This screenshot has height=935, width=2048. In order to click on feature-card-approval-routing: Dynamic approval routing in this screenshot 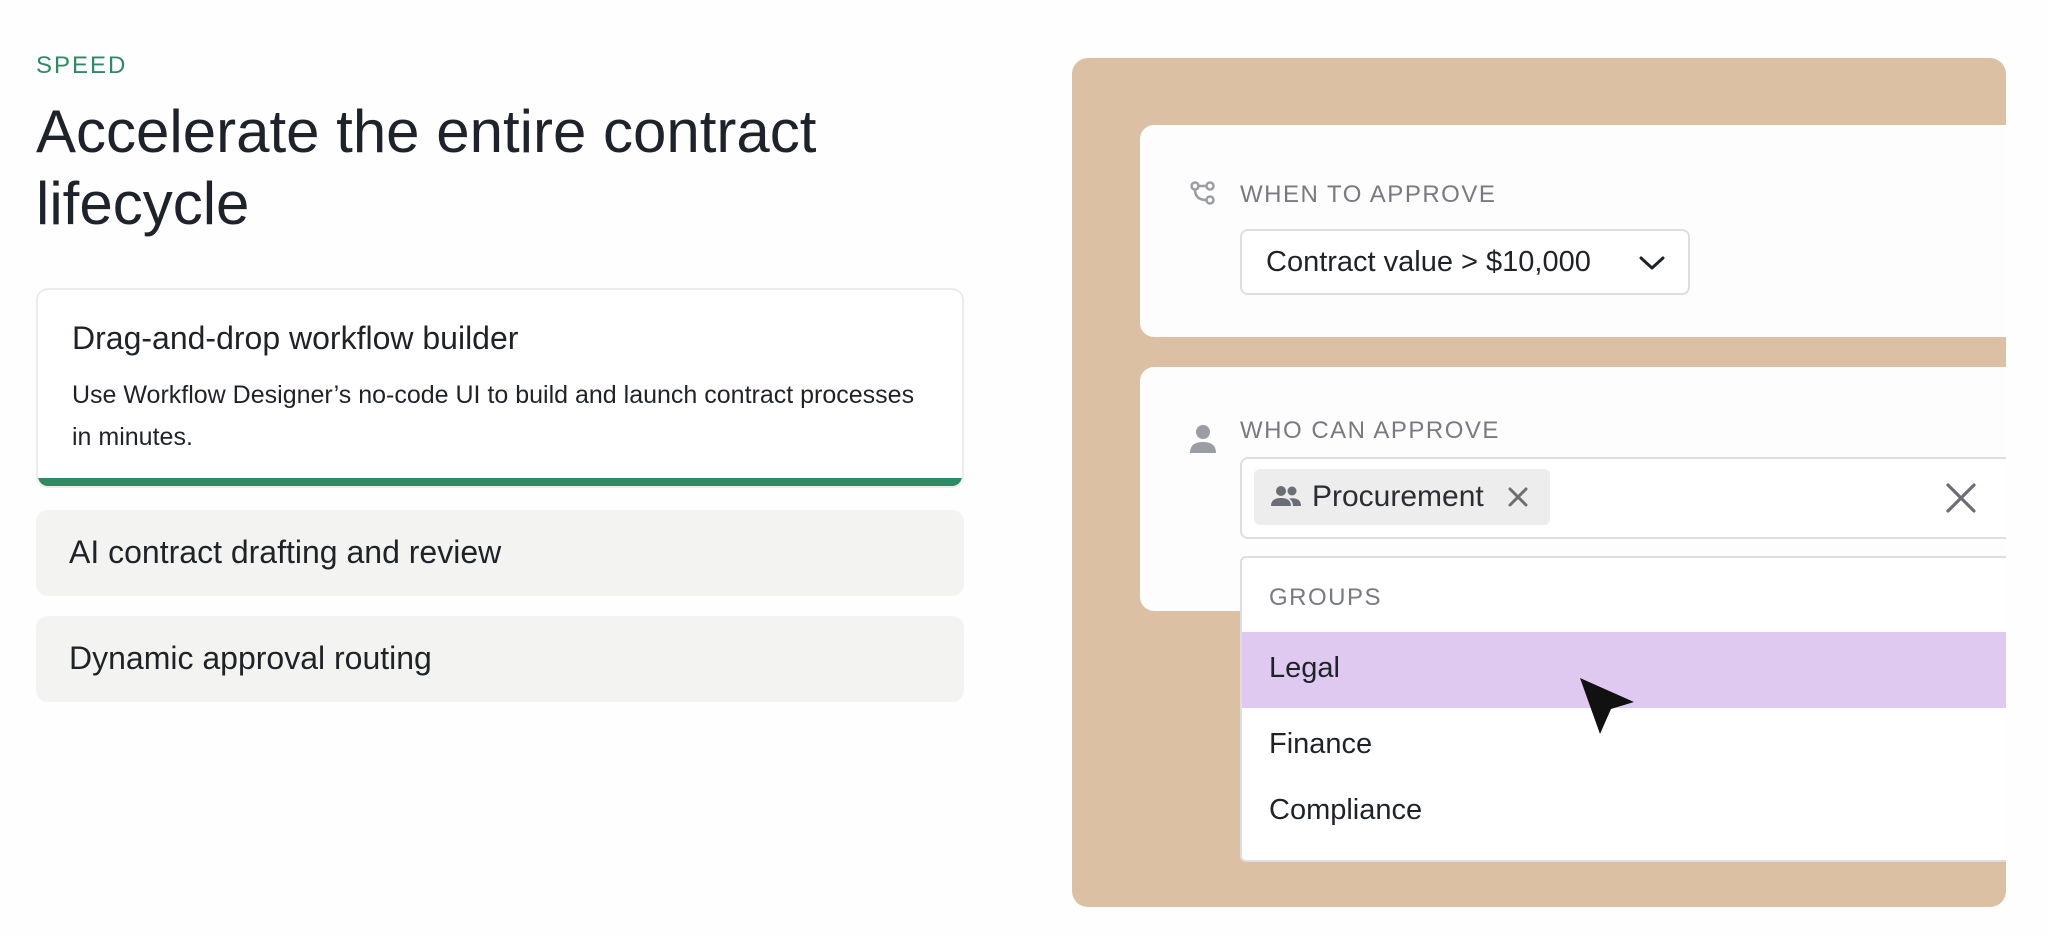, I will do `click(500, 659)`.